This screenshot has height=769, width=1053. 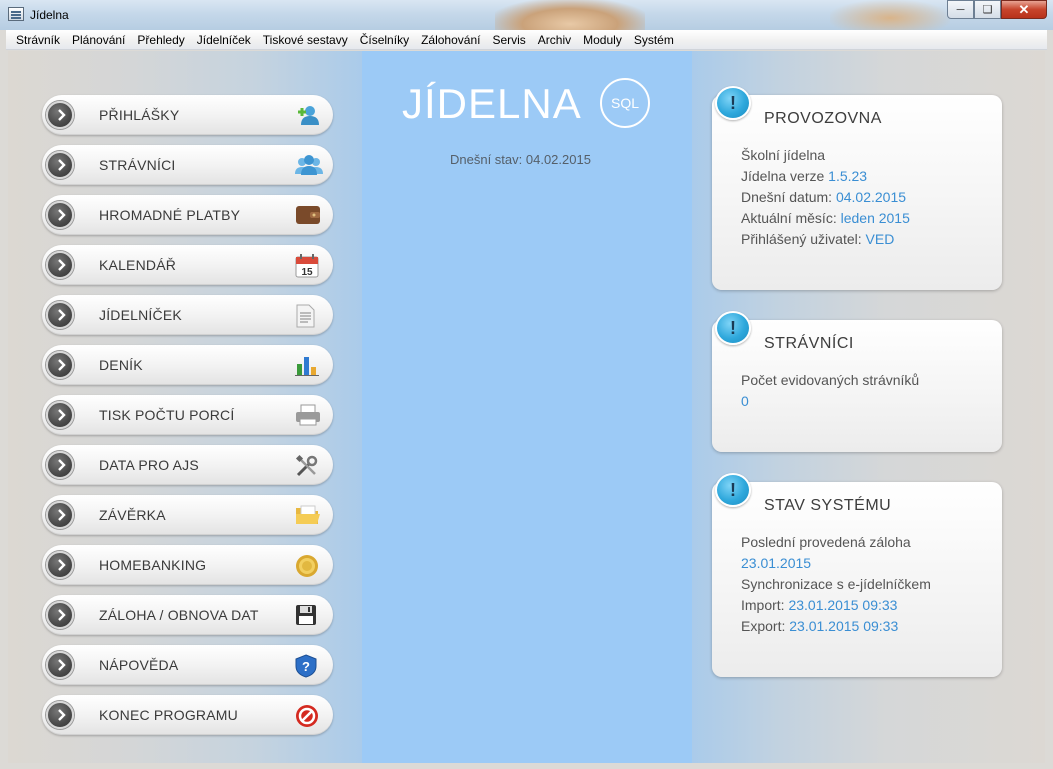 What do you see at coordinates (179, 615) in the screenshot?
I see `nav-button-label: ZÁLOHA / OBNOVA DAT` at bounding box center [179, 615].